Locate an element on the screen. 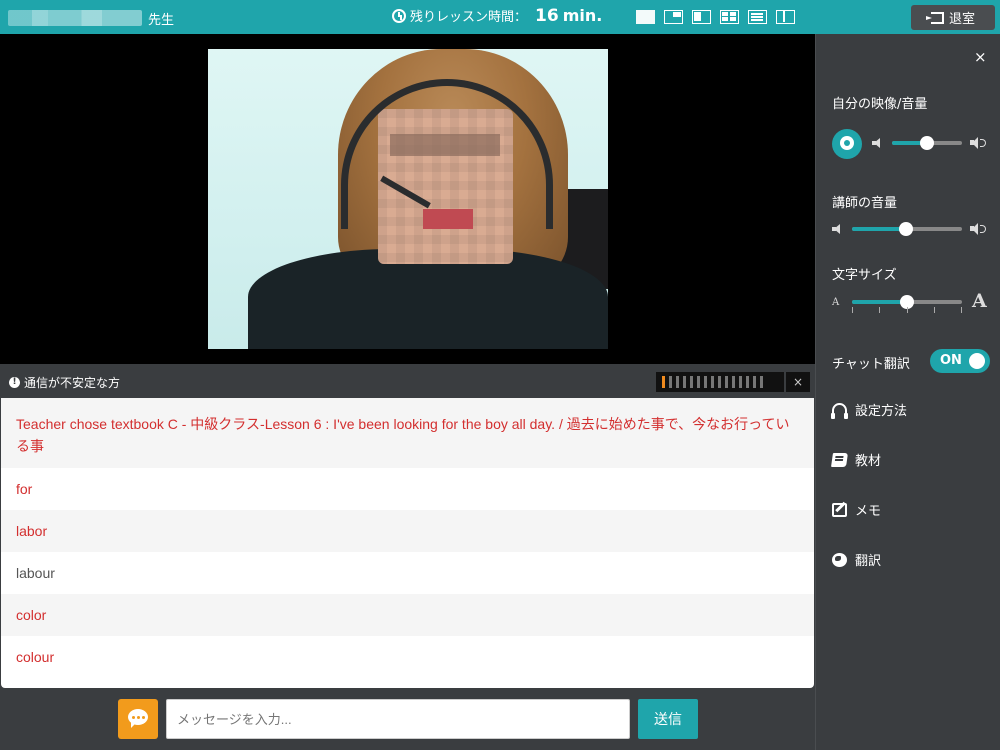 The image size is (1000, 750). send-button: 送信 is located at coordinates (668, 719).